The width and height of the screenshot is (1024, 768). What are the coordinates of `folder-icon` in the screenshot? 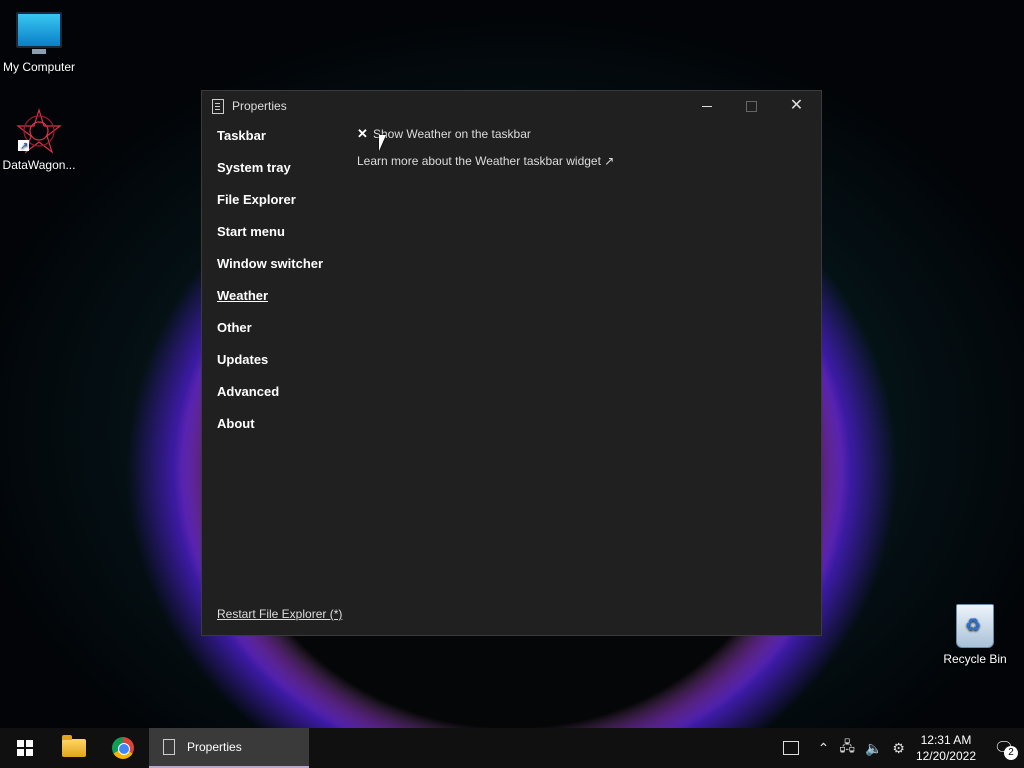 It's located at (73, 746).